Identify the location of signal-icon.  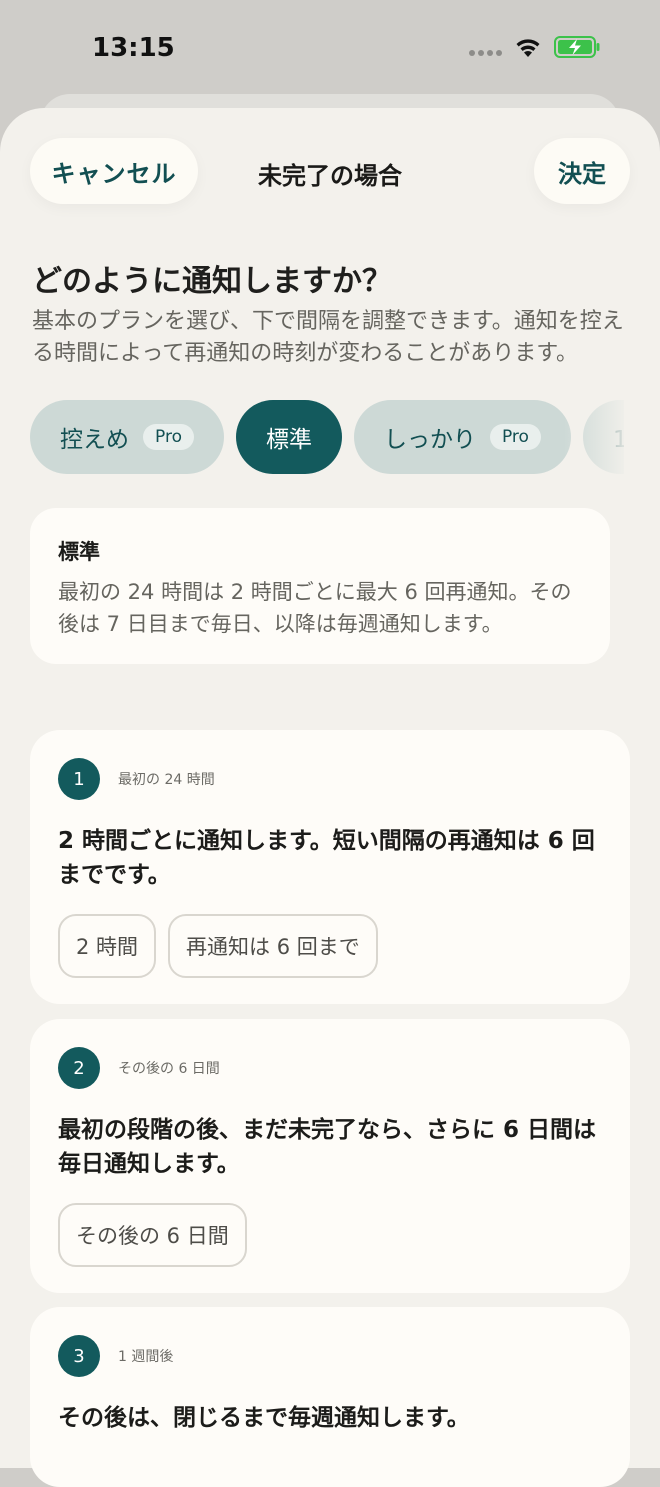
(485, 47).